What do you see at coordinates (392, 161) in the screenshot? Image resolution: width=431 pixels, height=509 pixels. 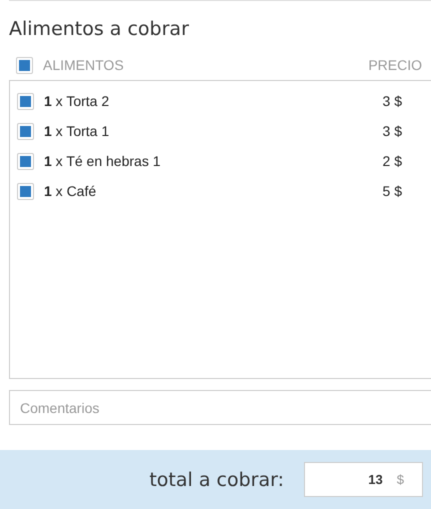 I see `item-price: 2 $` at bounding box center [392, 161].